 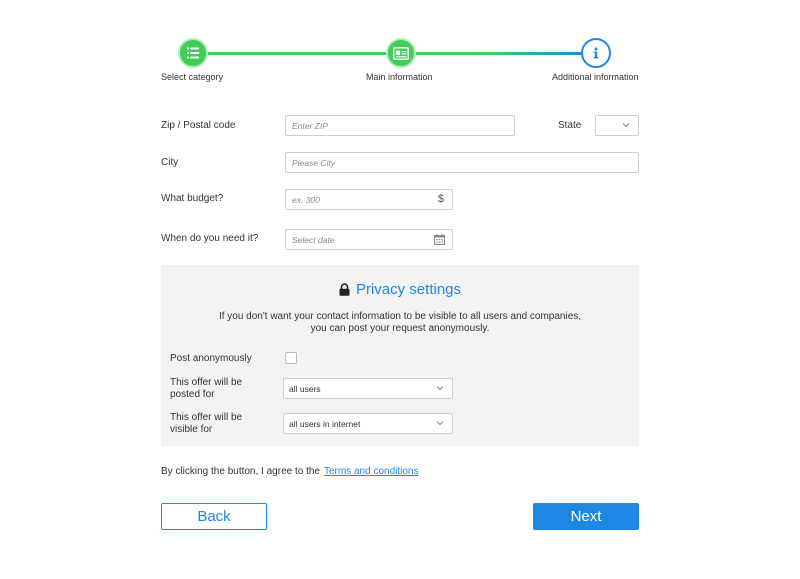 I want to click on privacy-title: Privacy settings, so click(x=400, y=289).